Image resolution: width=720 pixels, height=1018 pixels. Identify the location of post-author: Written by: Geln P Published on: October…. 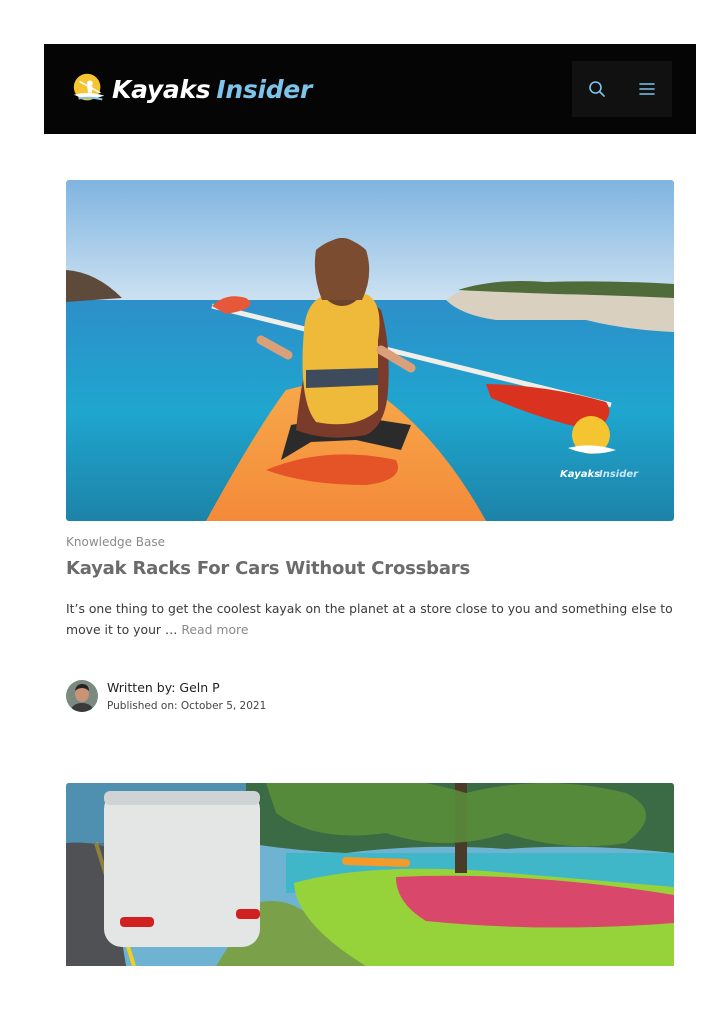
(166, 696).